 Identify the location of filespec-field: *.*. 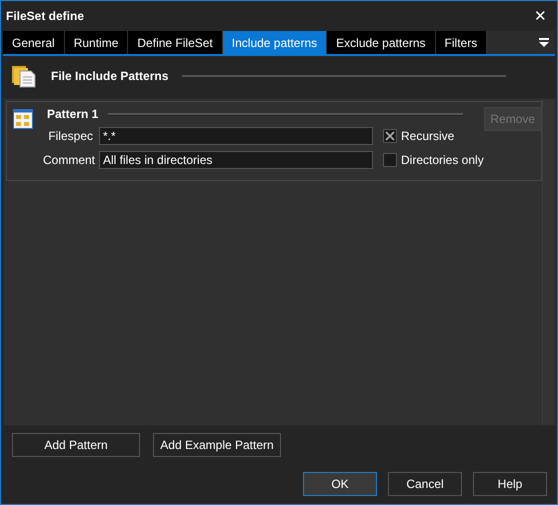
(236, 136).